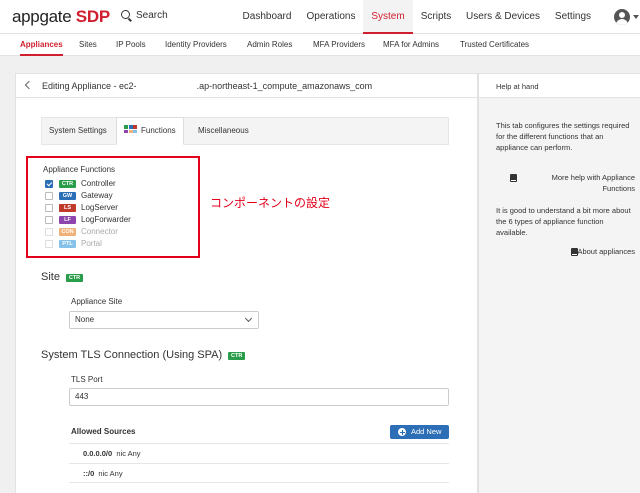 The image size is (640, 493). I want to click on nav-operations: Operations, so click(331, 17).